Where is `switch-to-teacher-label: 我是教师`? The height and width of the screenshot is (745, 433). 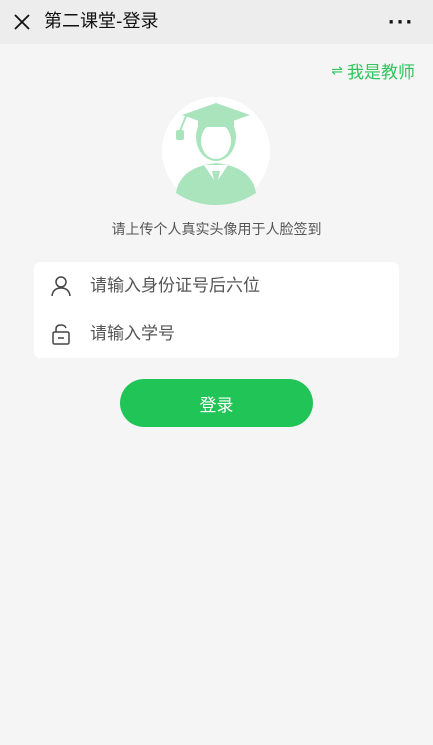
switch-to-teacher-label: 我是教师 is located at coordinates (381, 73).